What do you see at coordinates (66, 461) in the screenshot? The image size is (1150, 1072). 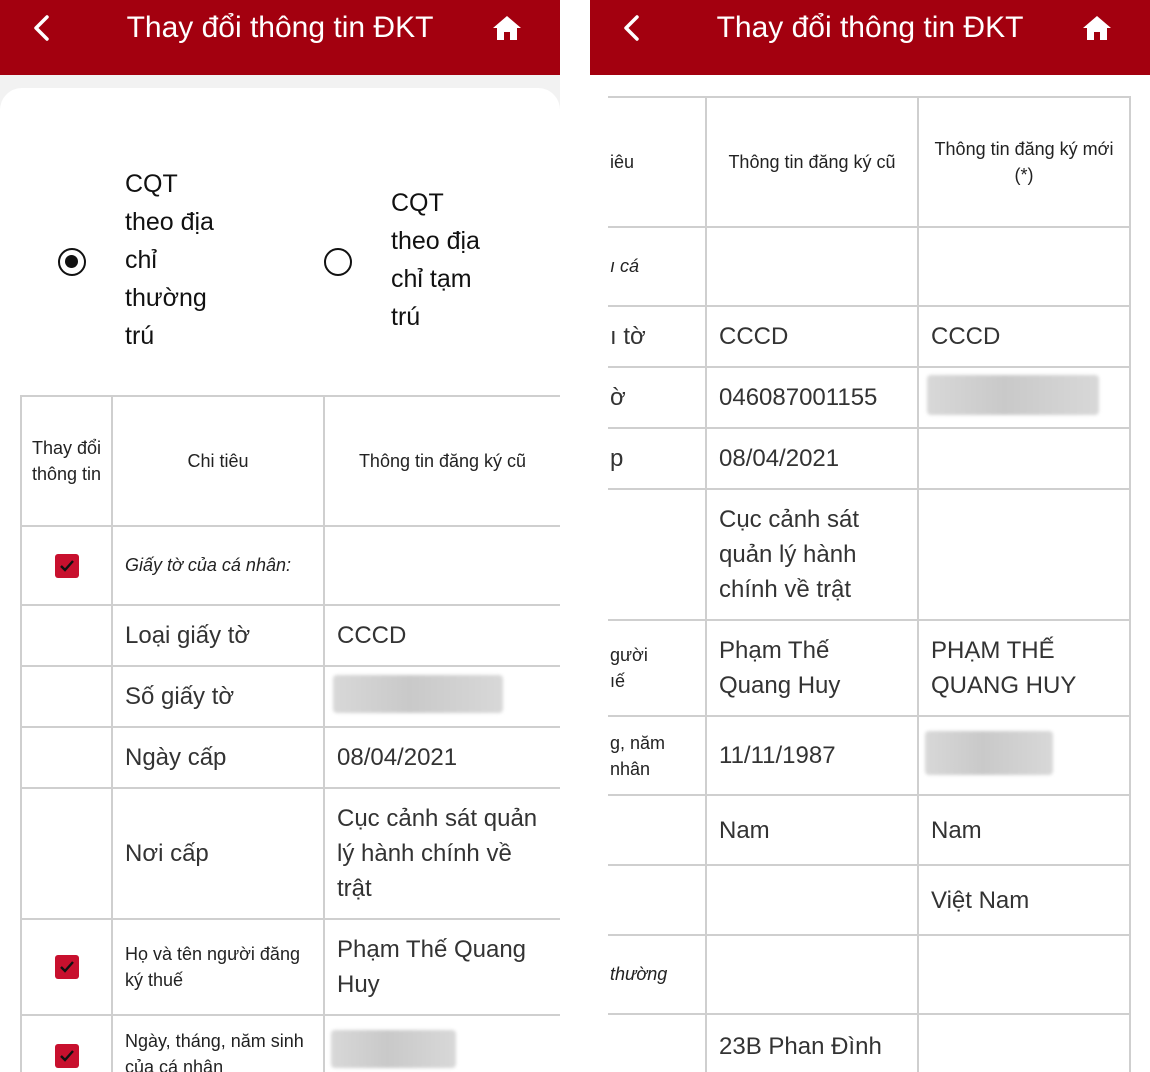 I see `col-header-change: Thay đổi thông tin` at bounding box center [66, 461].